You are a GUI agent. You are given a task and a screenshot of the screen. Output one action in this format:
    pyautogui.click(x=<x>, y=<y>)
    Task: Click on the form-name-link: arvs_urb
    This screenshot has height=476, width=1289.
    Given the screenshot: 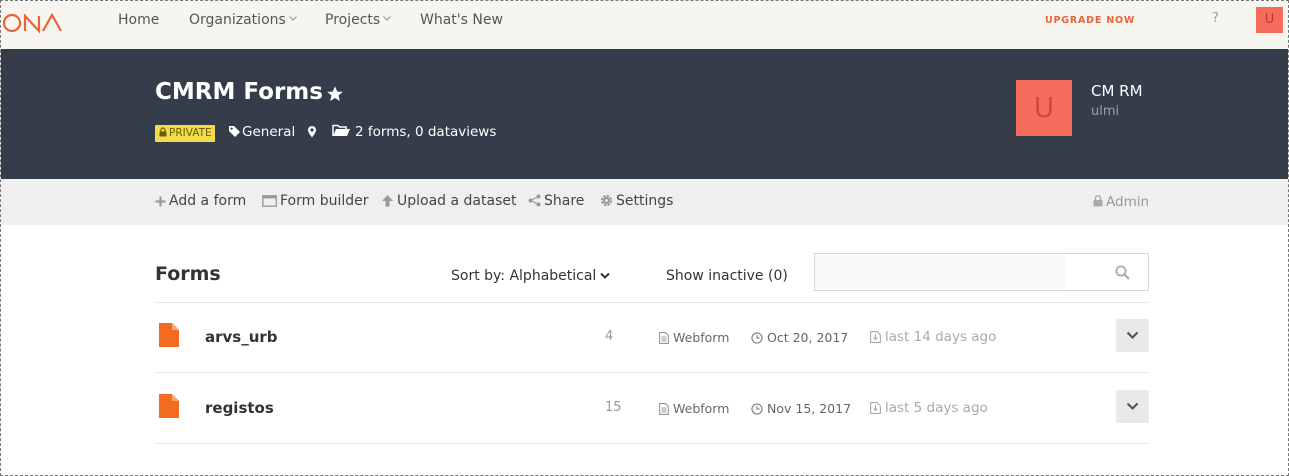 What is the action you would take?
    pyautogui.click(x=241, y=337)
    